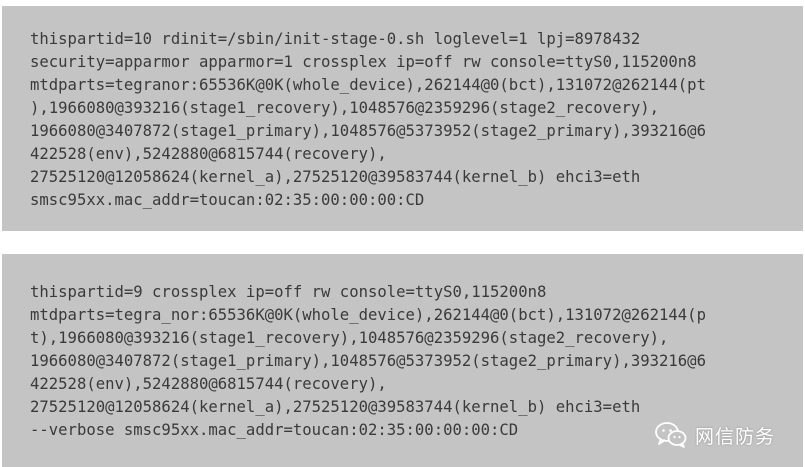  What do you see at coordinates (671, 435) in the screenshot?
I see `wechat-icon` at bounding box center [671, 435].